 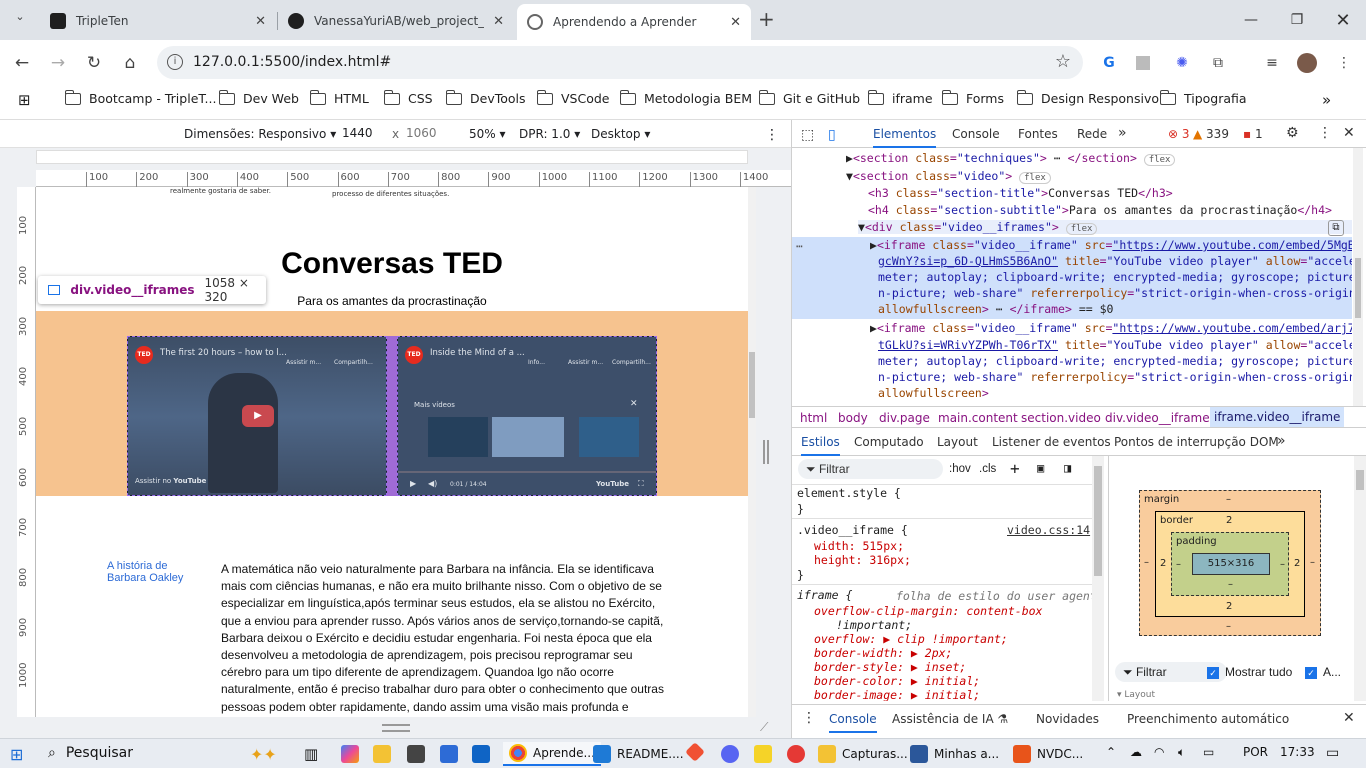 I want to click on extension-icon, so click(x=1143, y=63).